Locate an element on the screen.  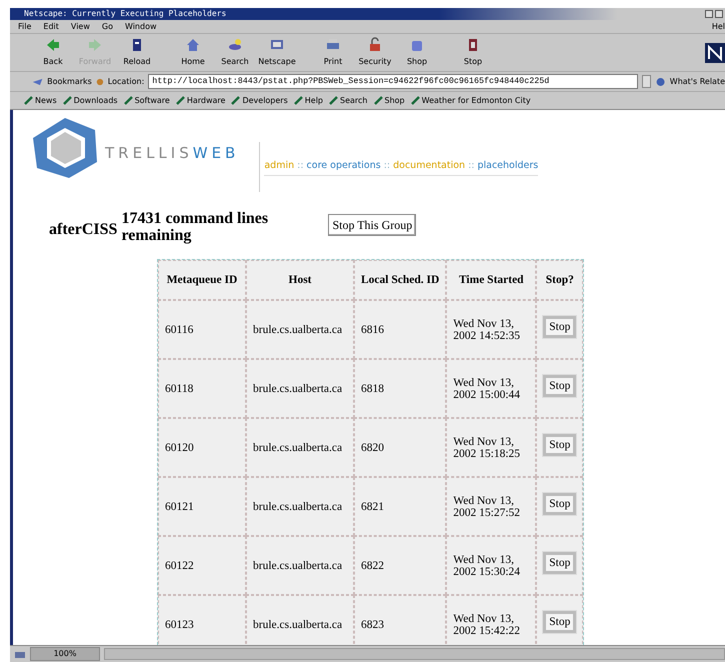
toolbar-button: Security is located at coordinates (375, 52).